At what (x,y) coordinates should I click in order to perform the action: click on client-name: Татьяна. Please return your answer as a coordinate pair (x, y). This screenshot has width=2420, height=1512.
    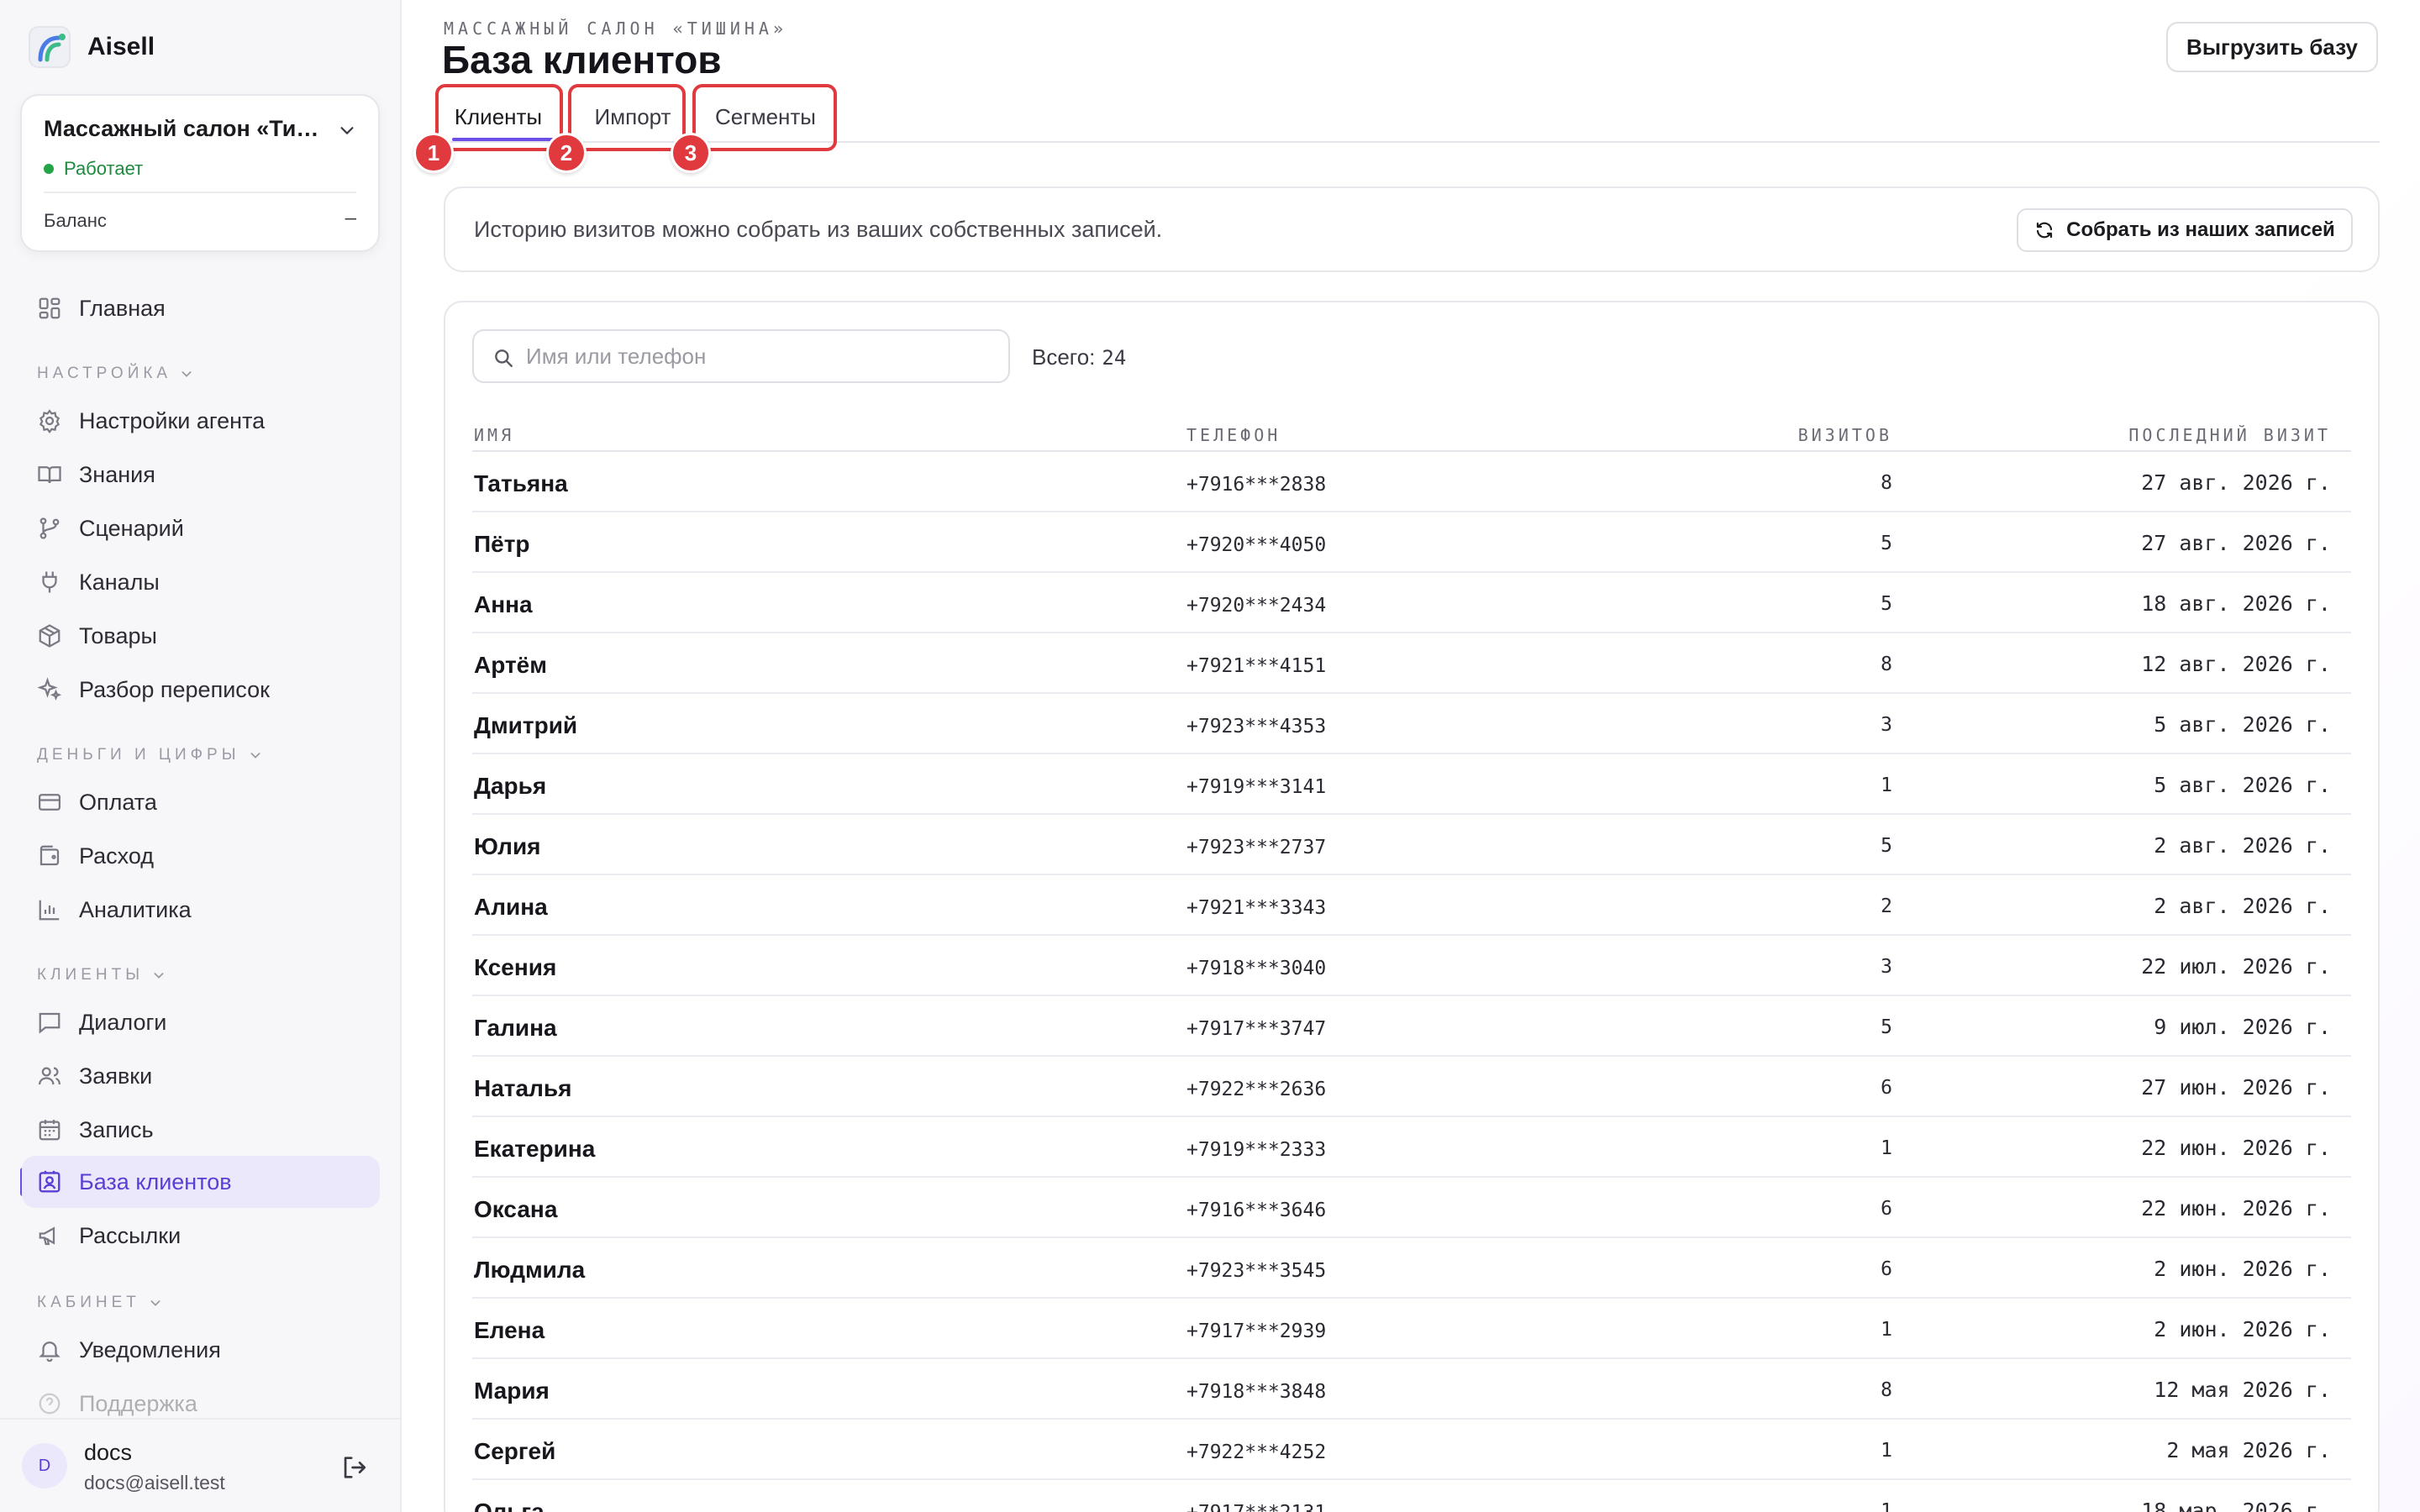
    Looking at the image, I should click on (521, 483).